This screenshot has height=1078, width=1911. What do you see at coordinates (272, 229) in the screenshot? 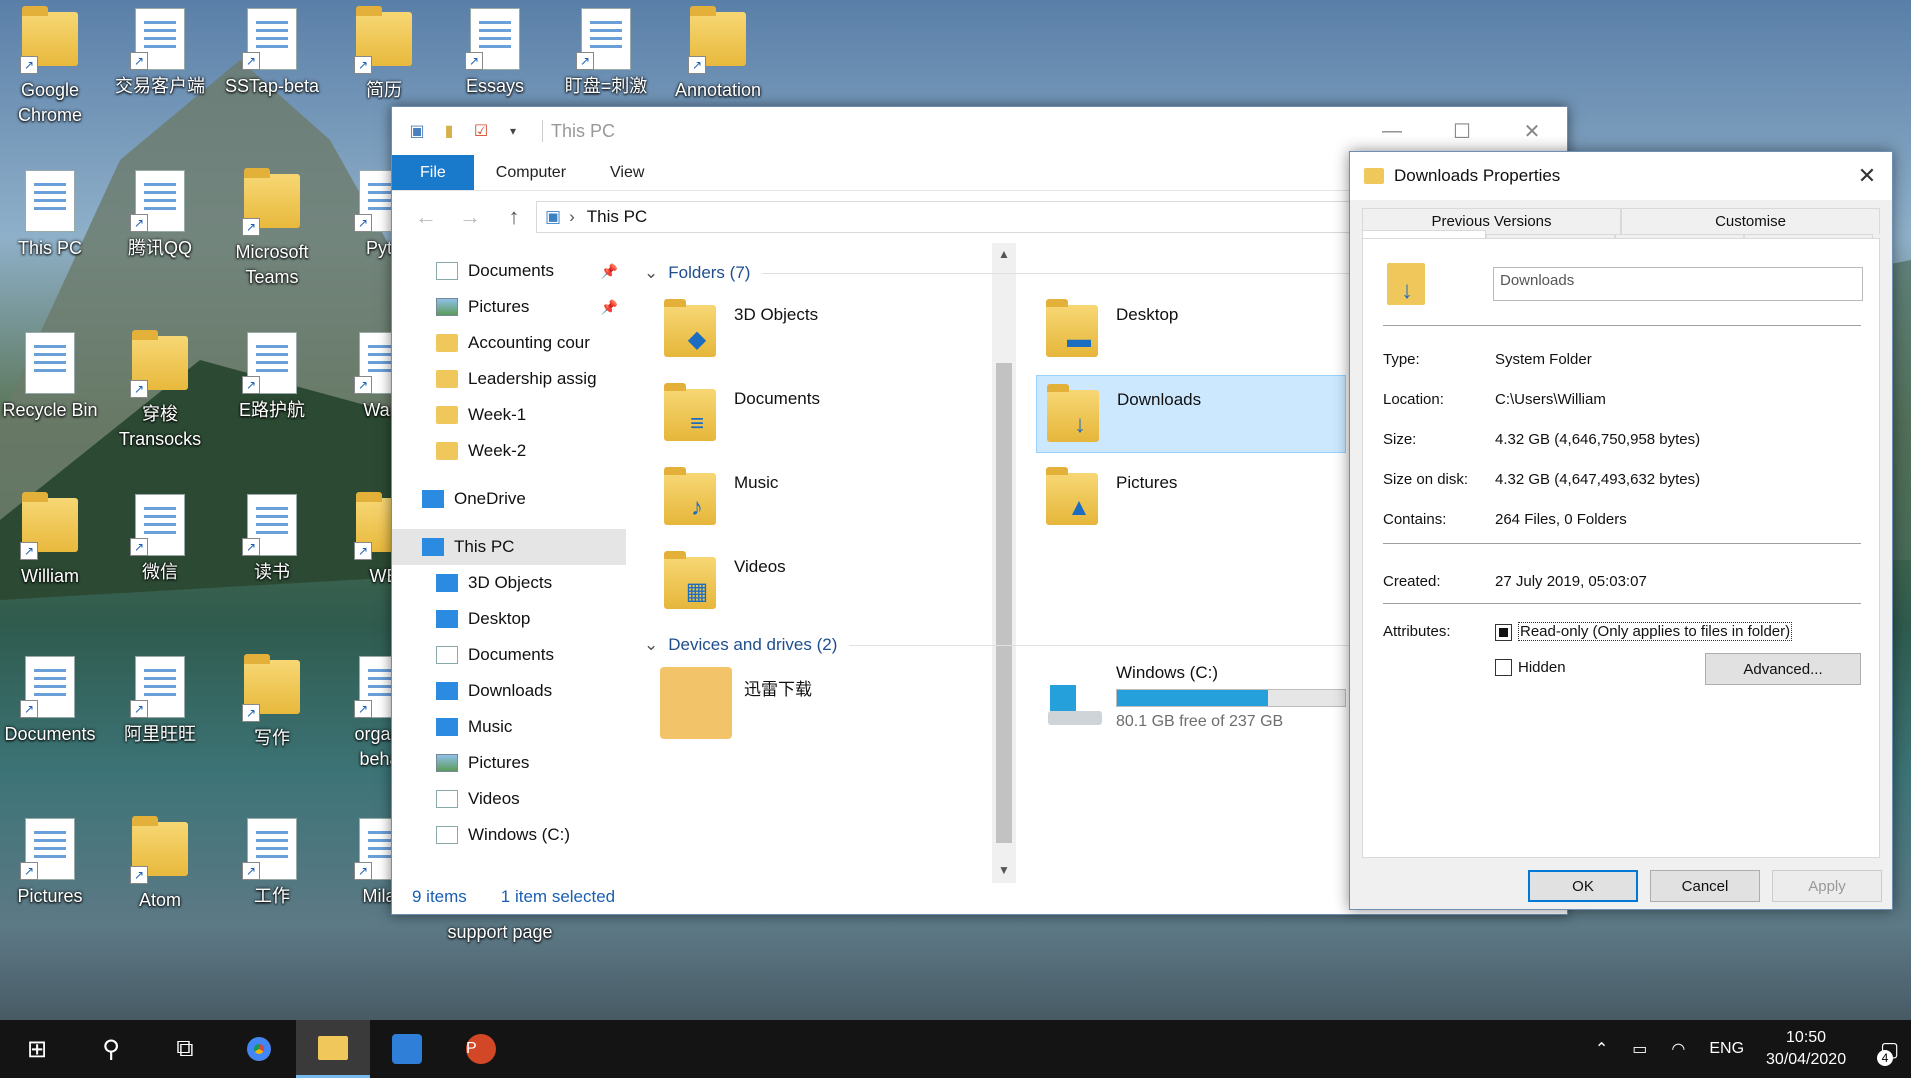
I see `desktop-icon: ↗ Microsoft Teams` at bounding box center [272, 229].